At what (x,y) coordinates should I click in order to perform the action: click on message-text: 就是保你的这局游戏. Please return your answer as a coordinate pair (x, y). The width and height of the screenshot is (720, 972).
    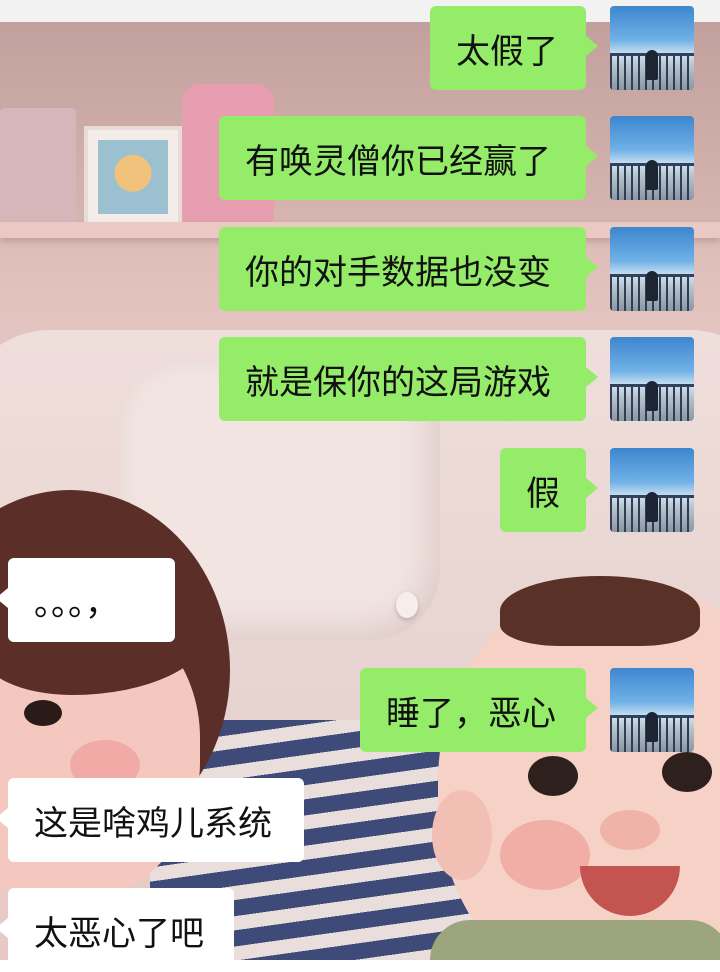
    Looking at the image, I should click on (398, 382).